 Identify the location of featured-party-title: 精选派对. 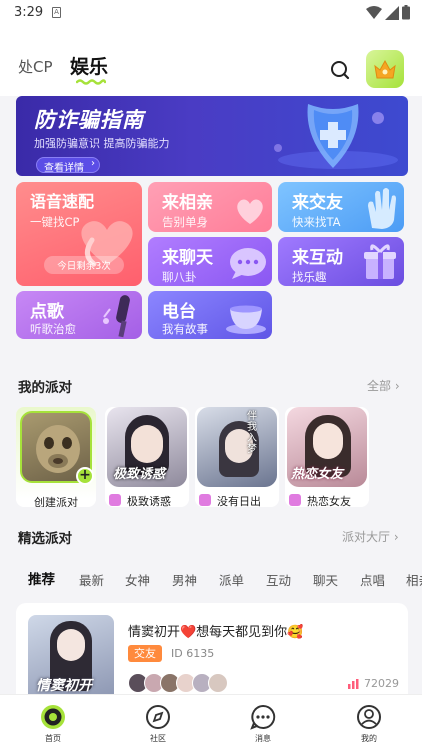
(45, 539).